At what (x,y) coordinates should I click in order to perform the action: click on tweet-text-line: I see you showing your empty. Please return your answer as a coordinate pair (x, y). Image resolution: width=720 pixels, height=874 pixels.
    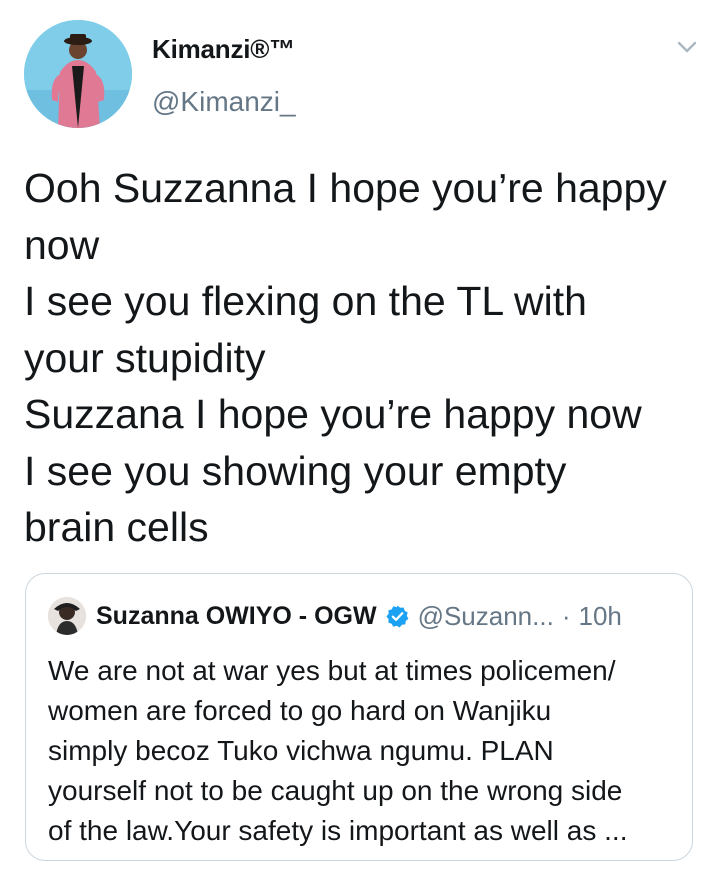
    Looking at the image, I should click on (295, 470).